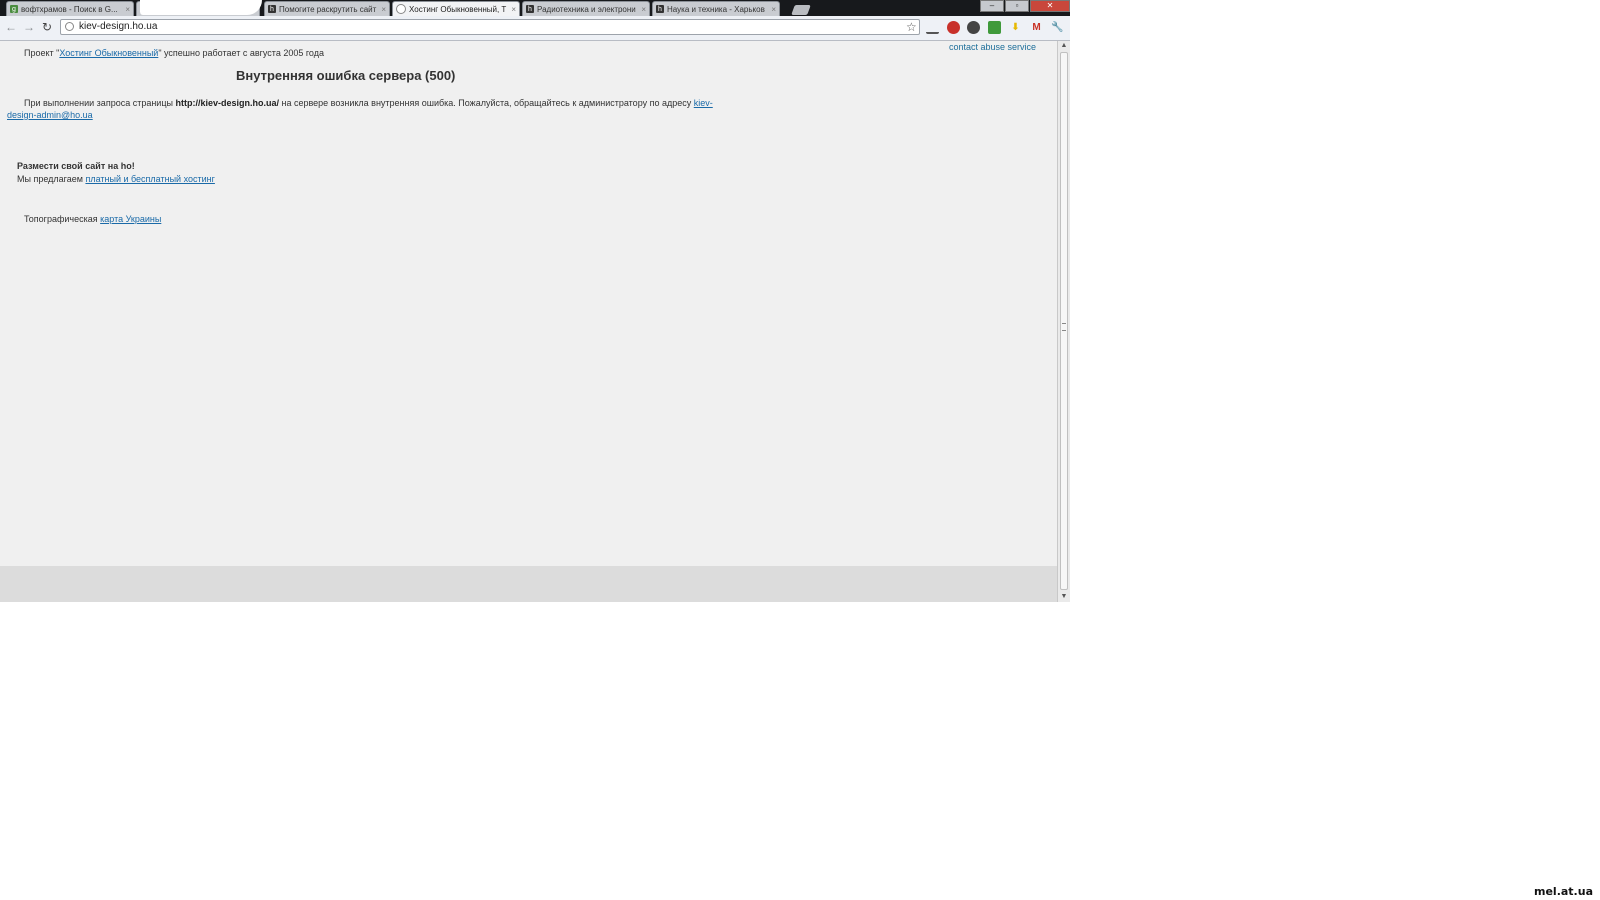  What do you see at coordinates (69, 26) in the screenshot?
I see `globe-icon` at bounding box center [69, 26].